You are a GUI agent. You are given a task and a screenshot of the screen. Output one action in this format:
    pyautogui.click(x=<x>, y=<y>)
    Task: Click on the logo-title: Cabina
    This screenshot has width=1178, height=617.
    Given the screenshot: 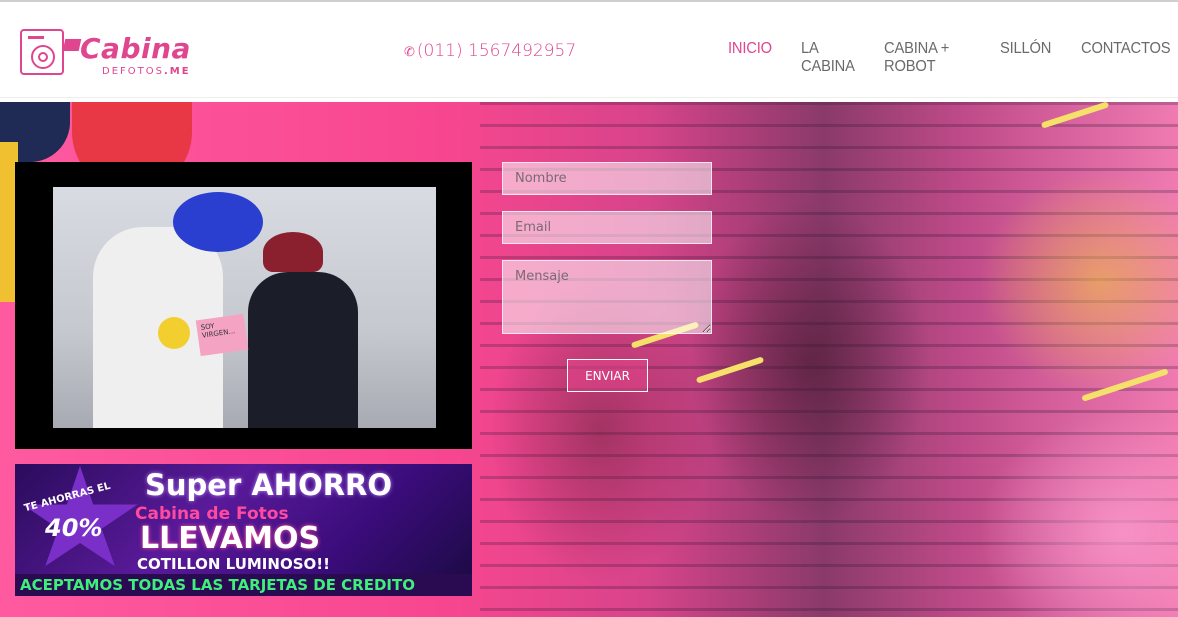 What is the action you would take?
    pyautogui.click(x=135, y=48)
    